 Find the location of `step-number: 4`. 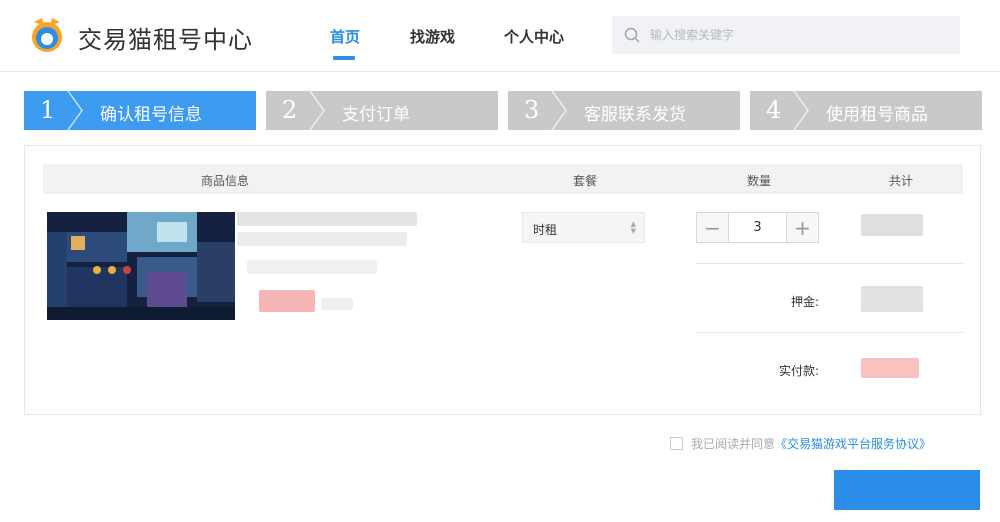

step-number: 4 is located at coordinates (774, 110).